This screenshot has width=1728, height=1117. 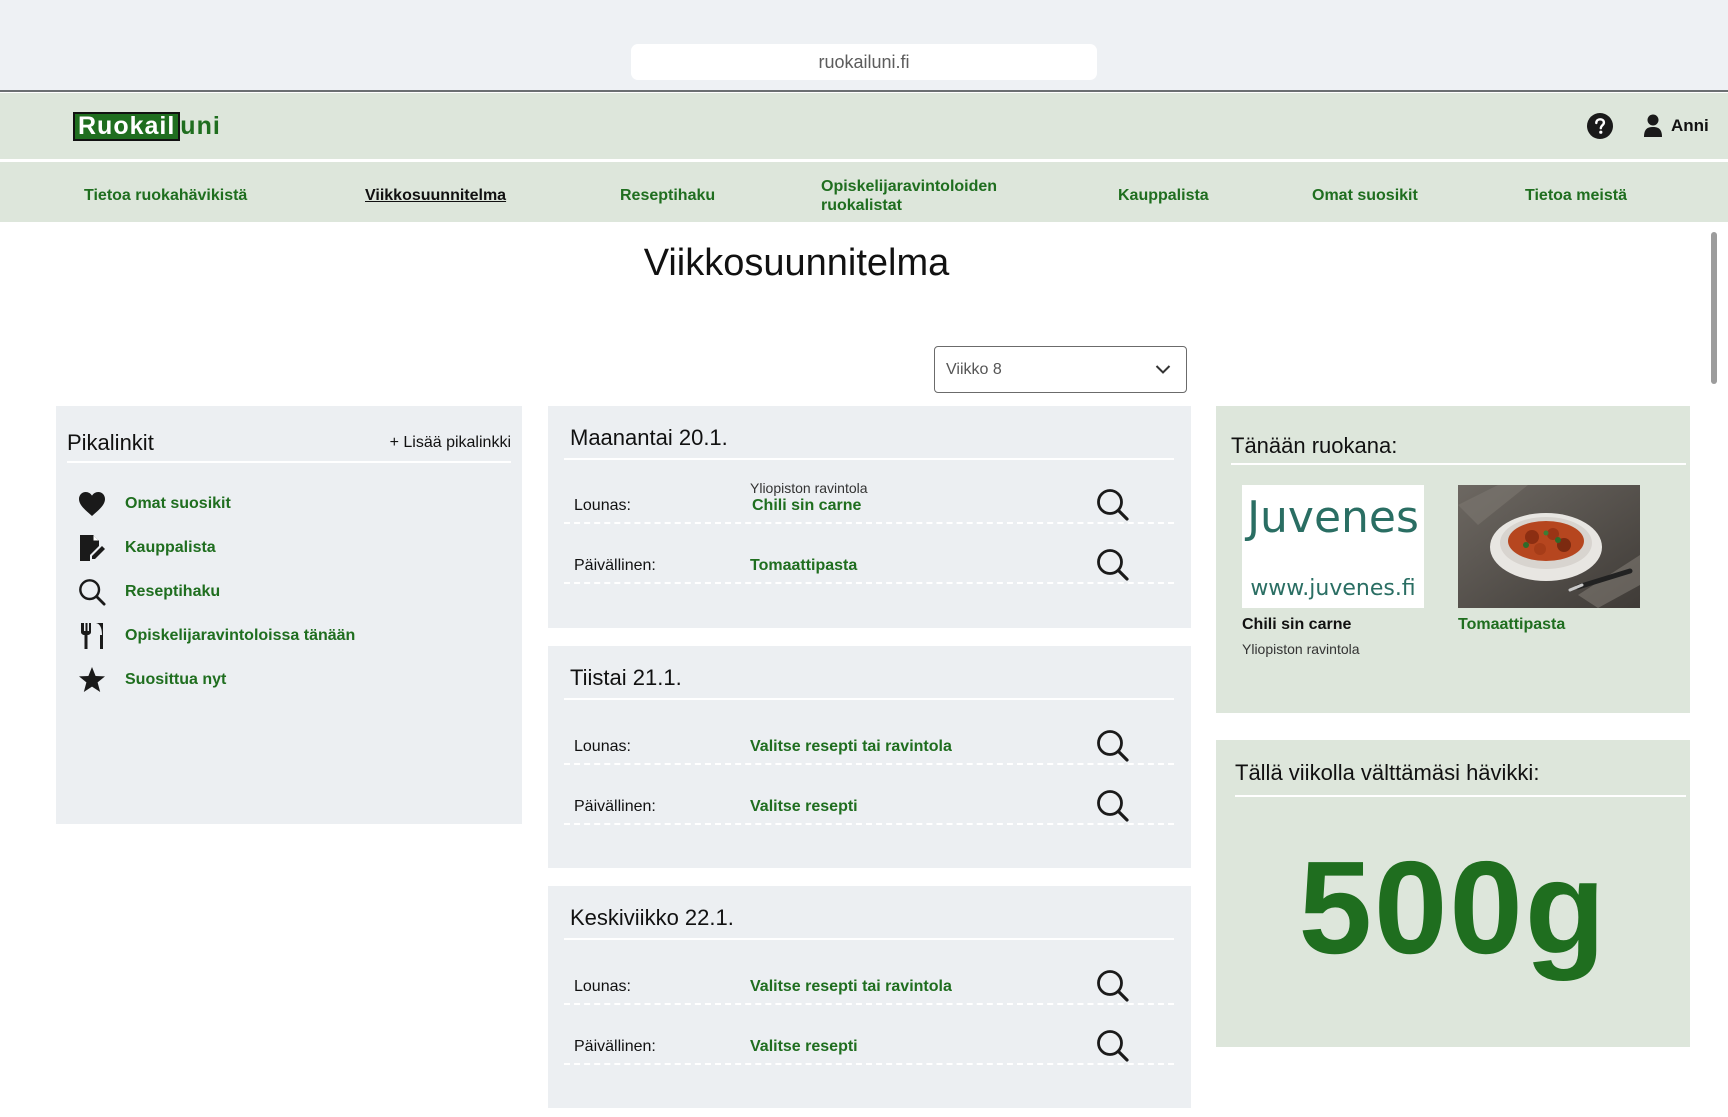 I want to click on quick-links-title: Pikalinkit, so click(x=110, y=442).